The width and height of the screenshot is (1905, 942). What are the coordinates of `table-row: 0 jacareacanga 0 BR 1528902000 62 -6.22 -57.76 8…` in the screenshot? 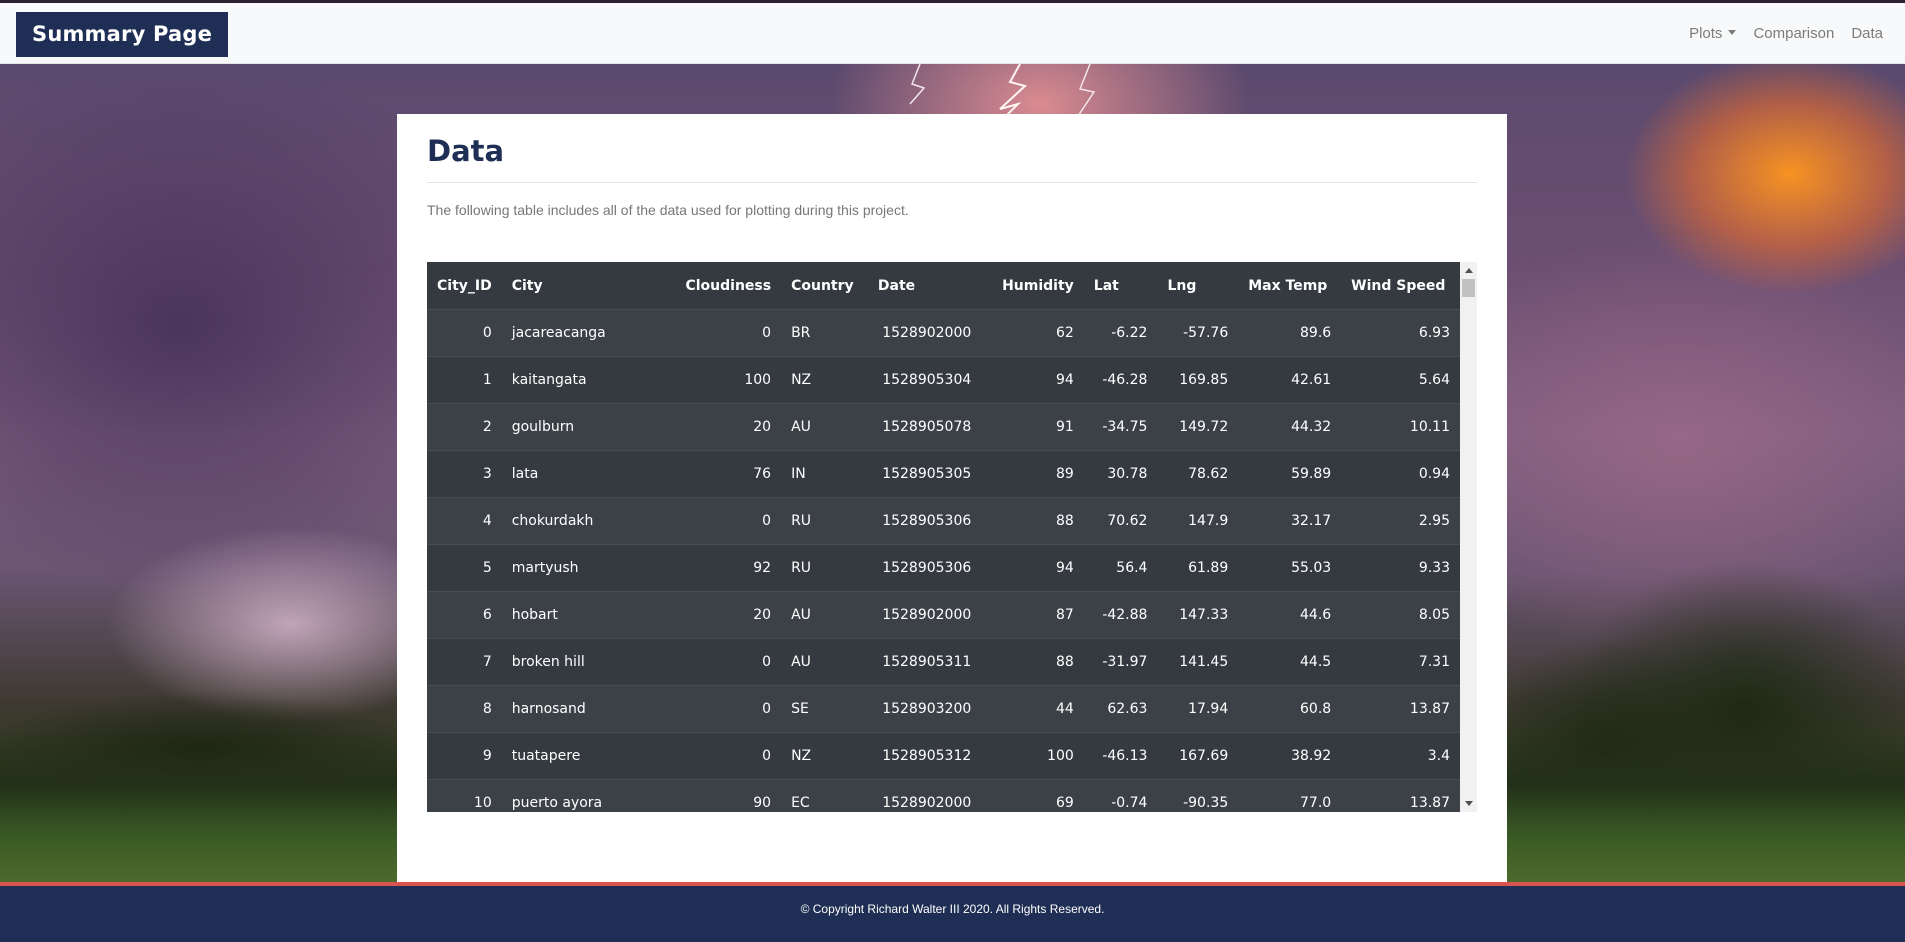 It's located at (943, 333).